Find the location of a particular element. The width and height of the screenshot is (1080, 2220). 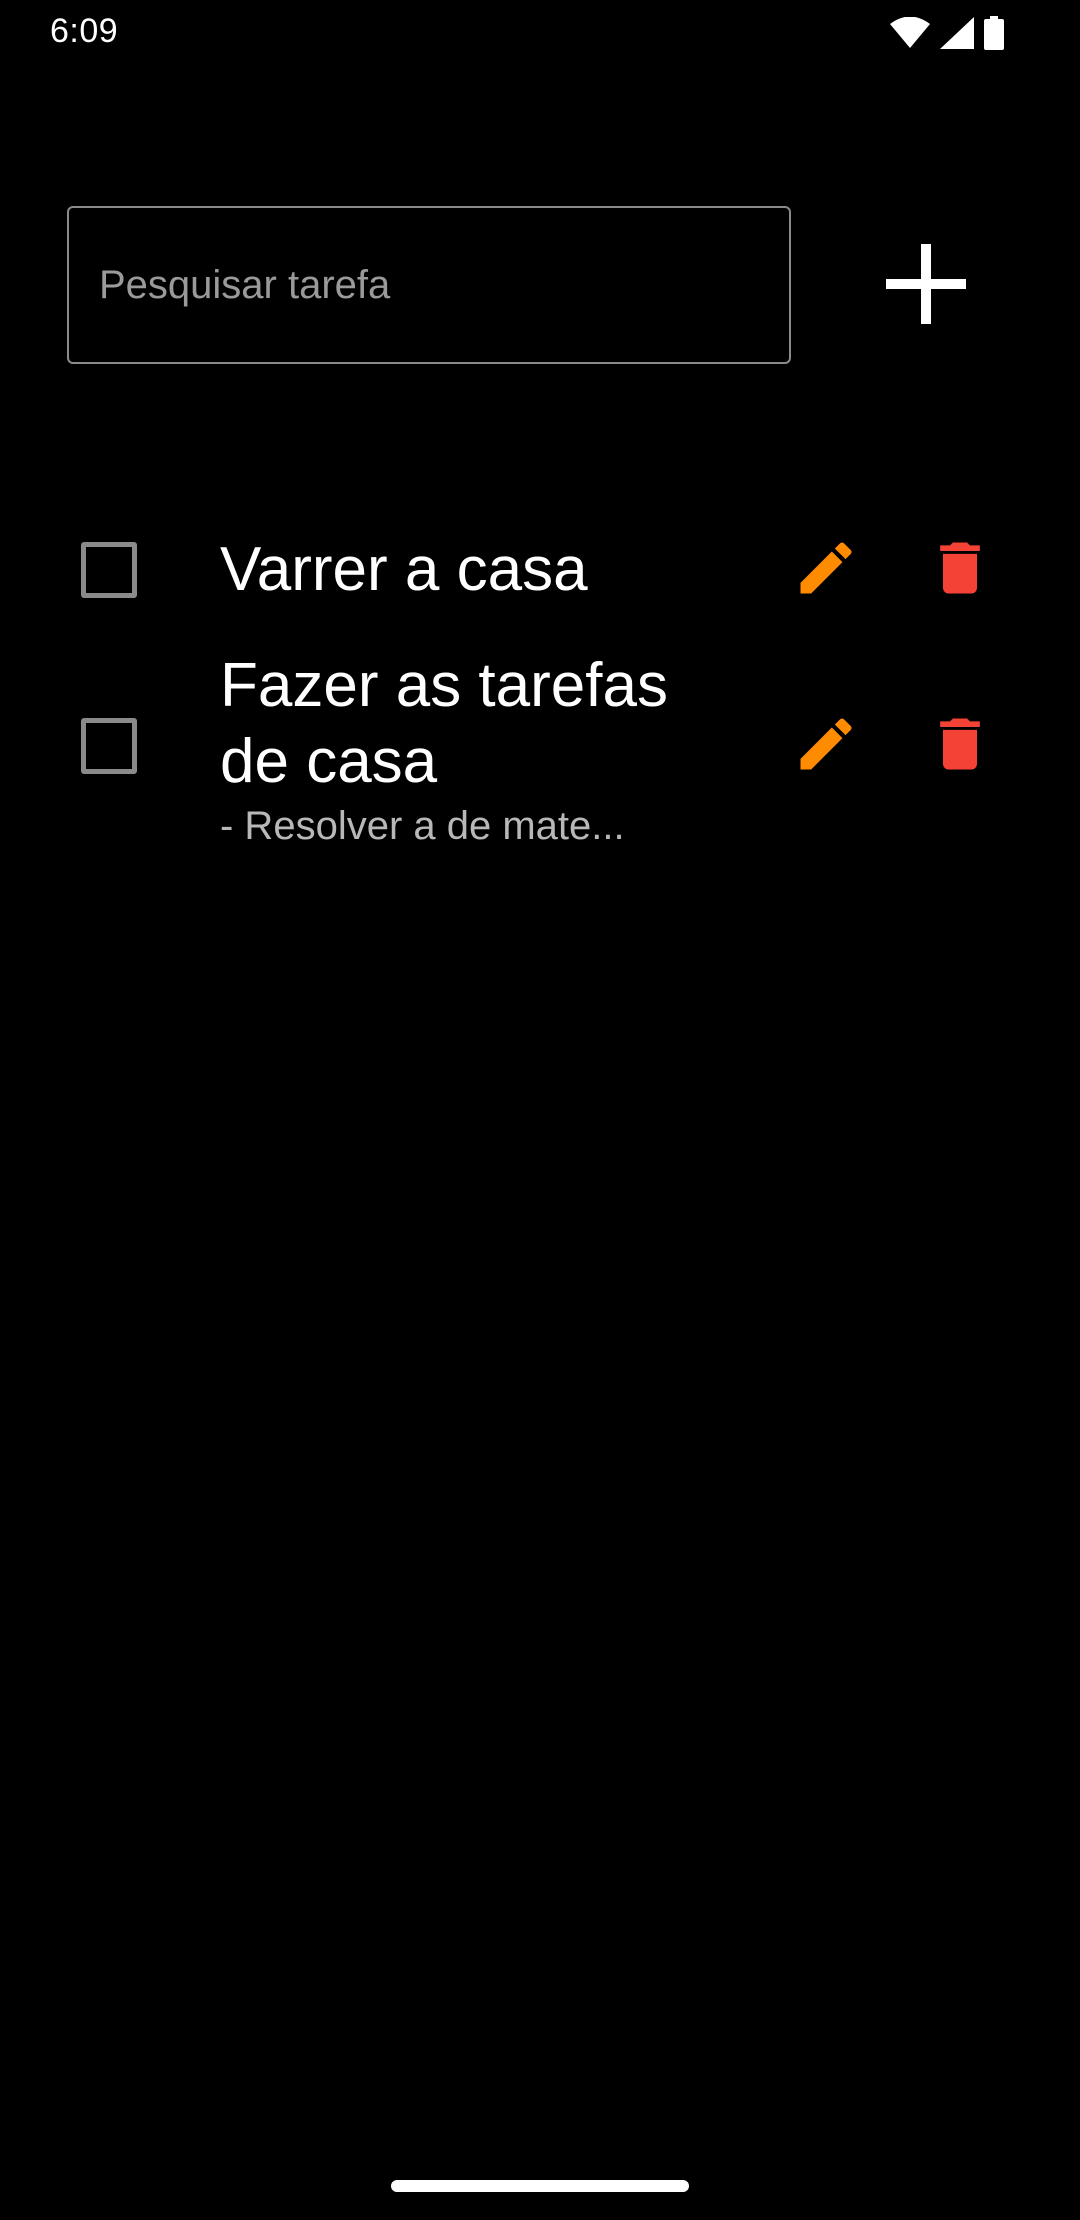

plus-icon is located at coordinates (926, 286).